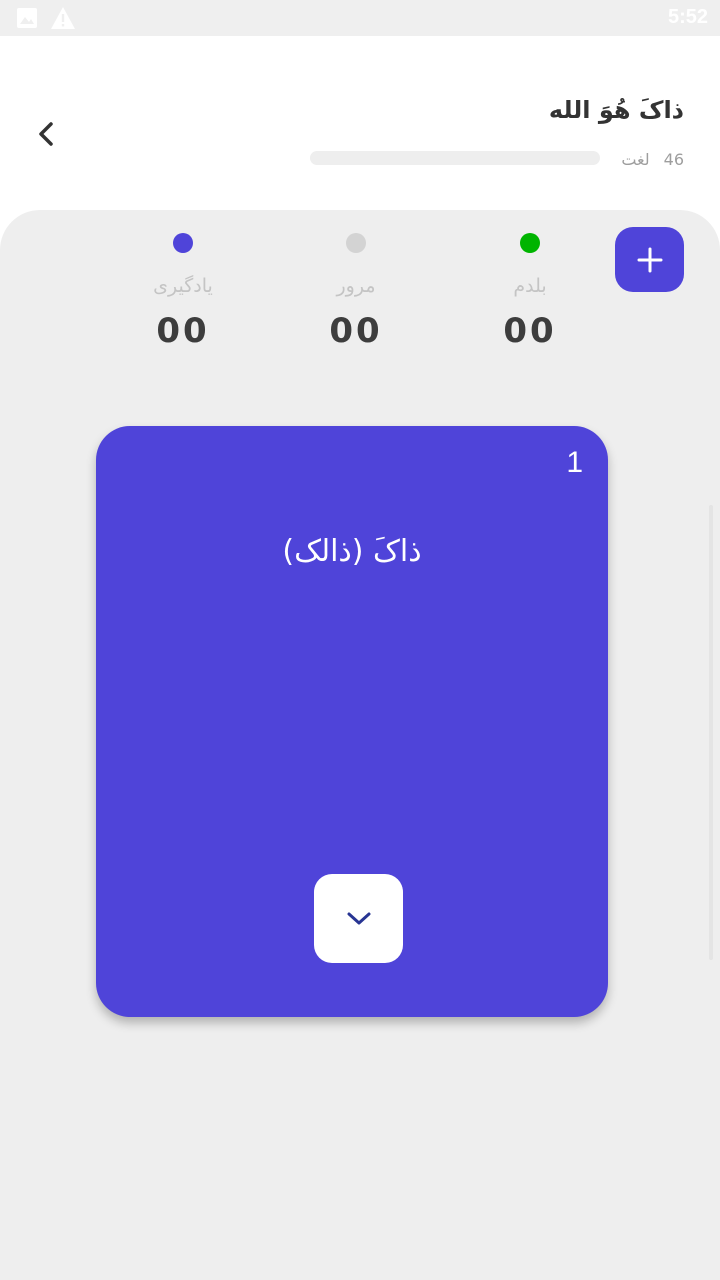 This screenshot has width=720, height=1280. Describe the element at coordinates (687, 17) in the screenshot. I see `status-time: 5:52` at that location.